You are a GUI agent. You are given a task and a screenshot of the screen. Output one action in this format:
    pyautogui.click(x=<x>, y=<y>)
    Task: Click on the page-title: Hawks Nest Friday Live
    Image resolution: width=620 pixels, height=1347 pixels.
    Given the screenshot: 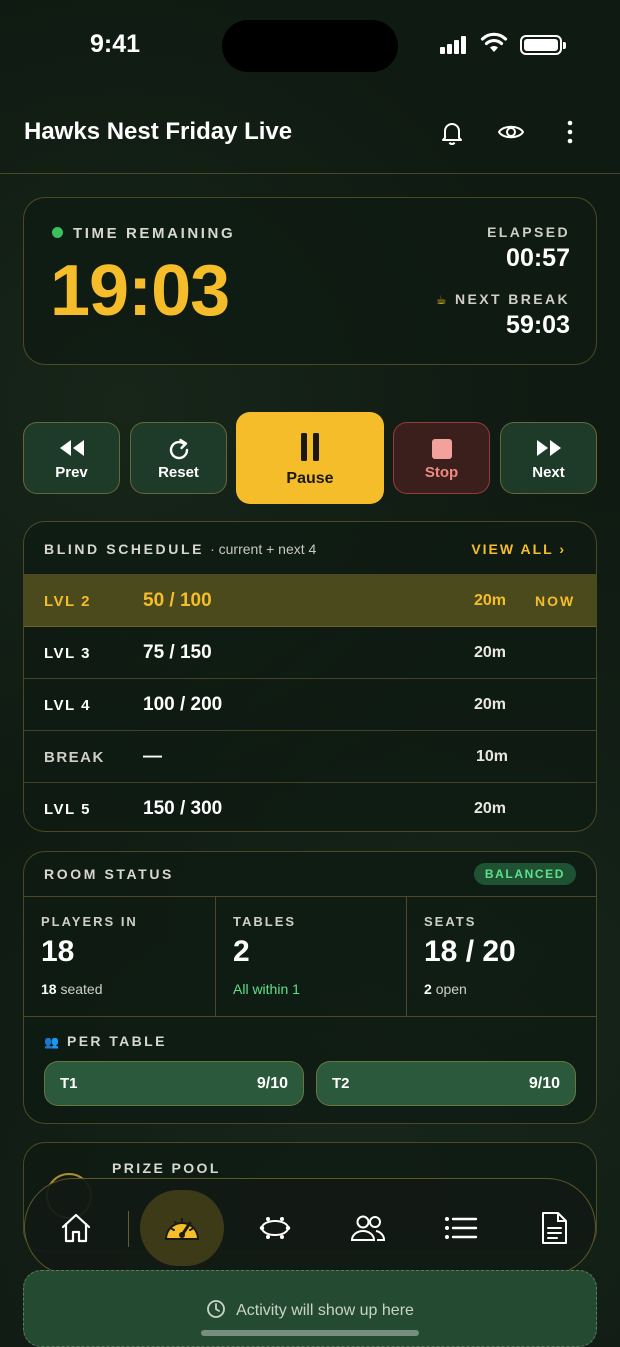 What is the action you would take?
    pyautogui.click(x=158, y=131)
    